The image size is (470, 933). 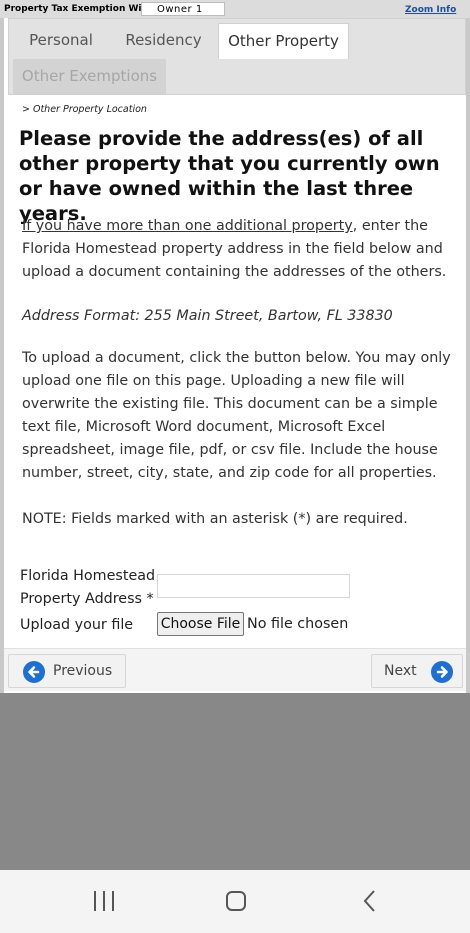 I want to click on recents-icon, so click(x=104, y=903).